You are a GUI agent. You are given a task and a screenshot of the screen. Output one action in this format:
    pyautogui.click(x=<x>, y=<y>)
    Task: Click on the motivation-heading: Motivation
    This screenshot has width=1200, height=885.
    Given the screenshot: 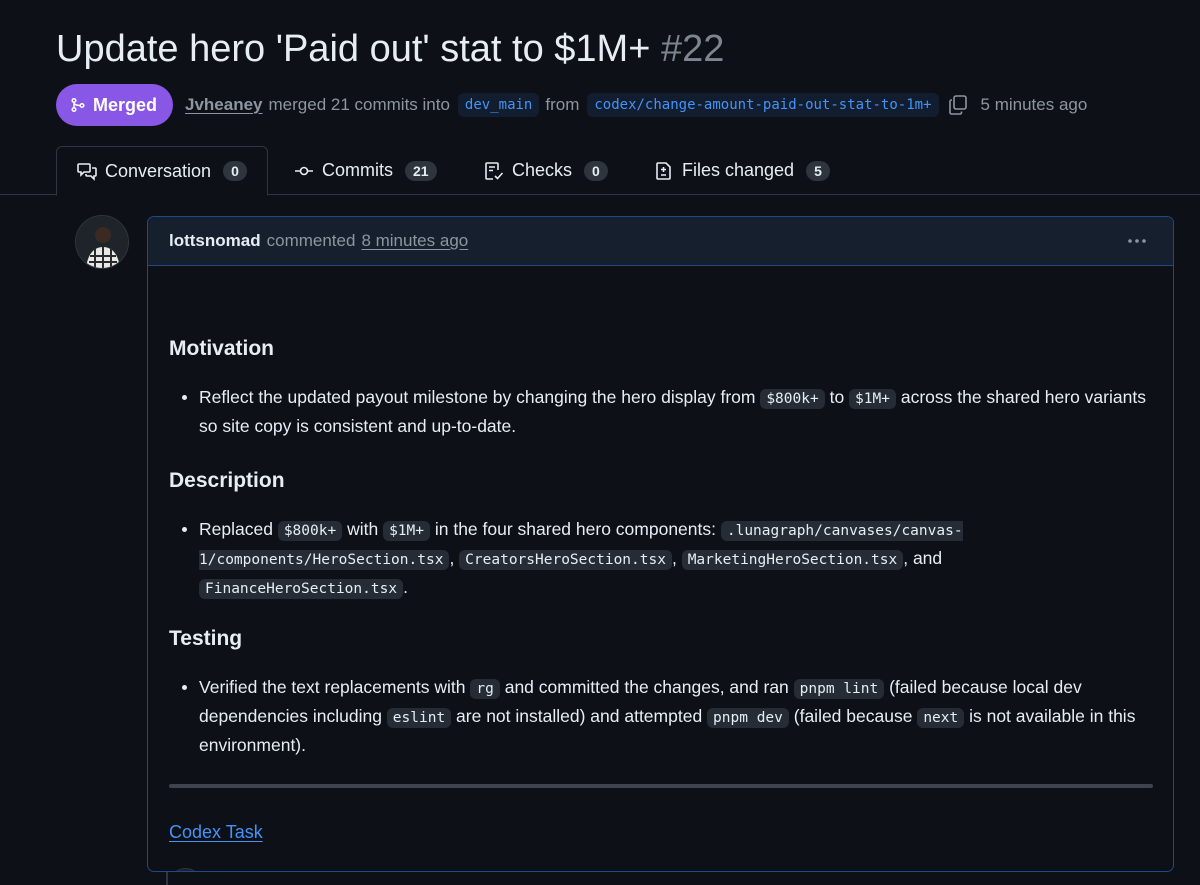 What is the action you would take?
    pyautogui.click(x=221, y=348)
    